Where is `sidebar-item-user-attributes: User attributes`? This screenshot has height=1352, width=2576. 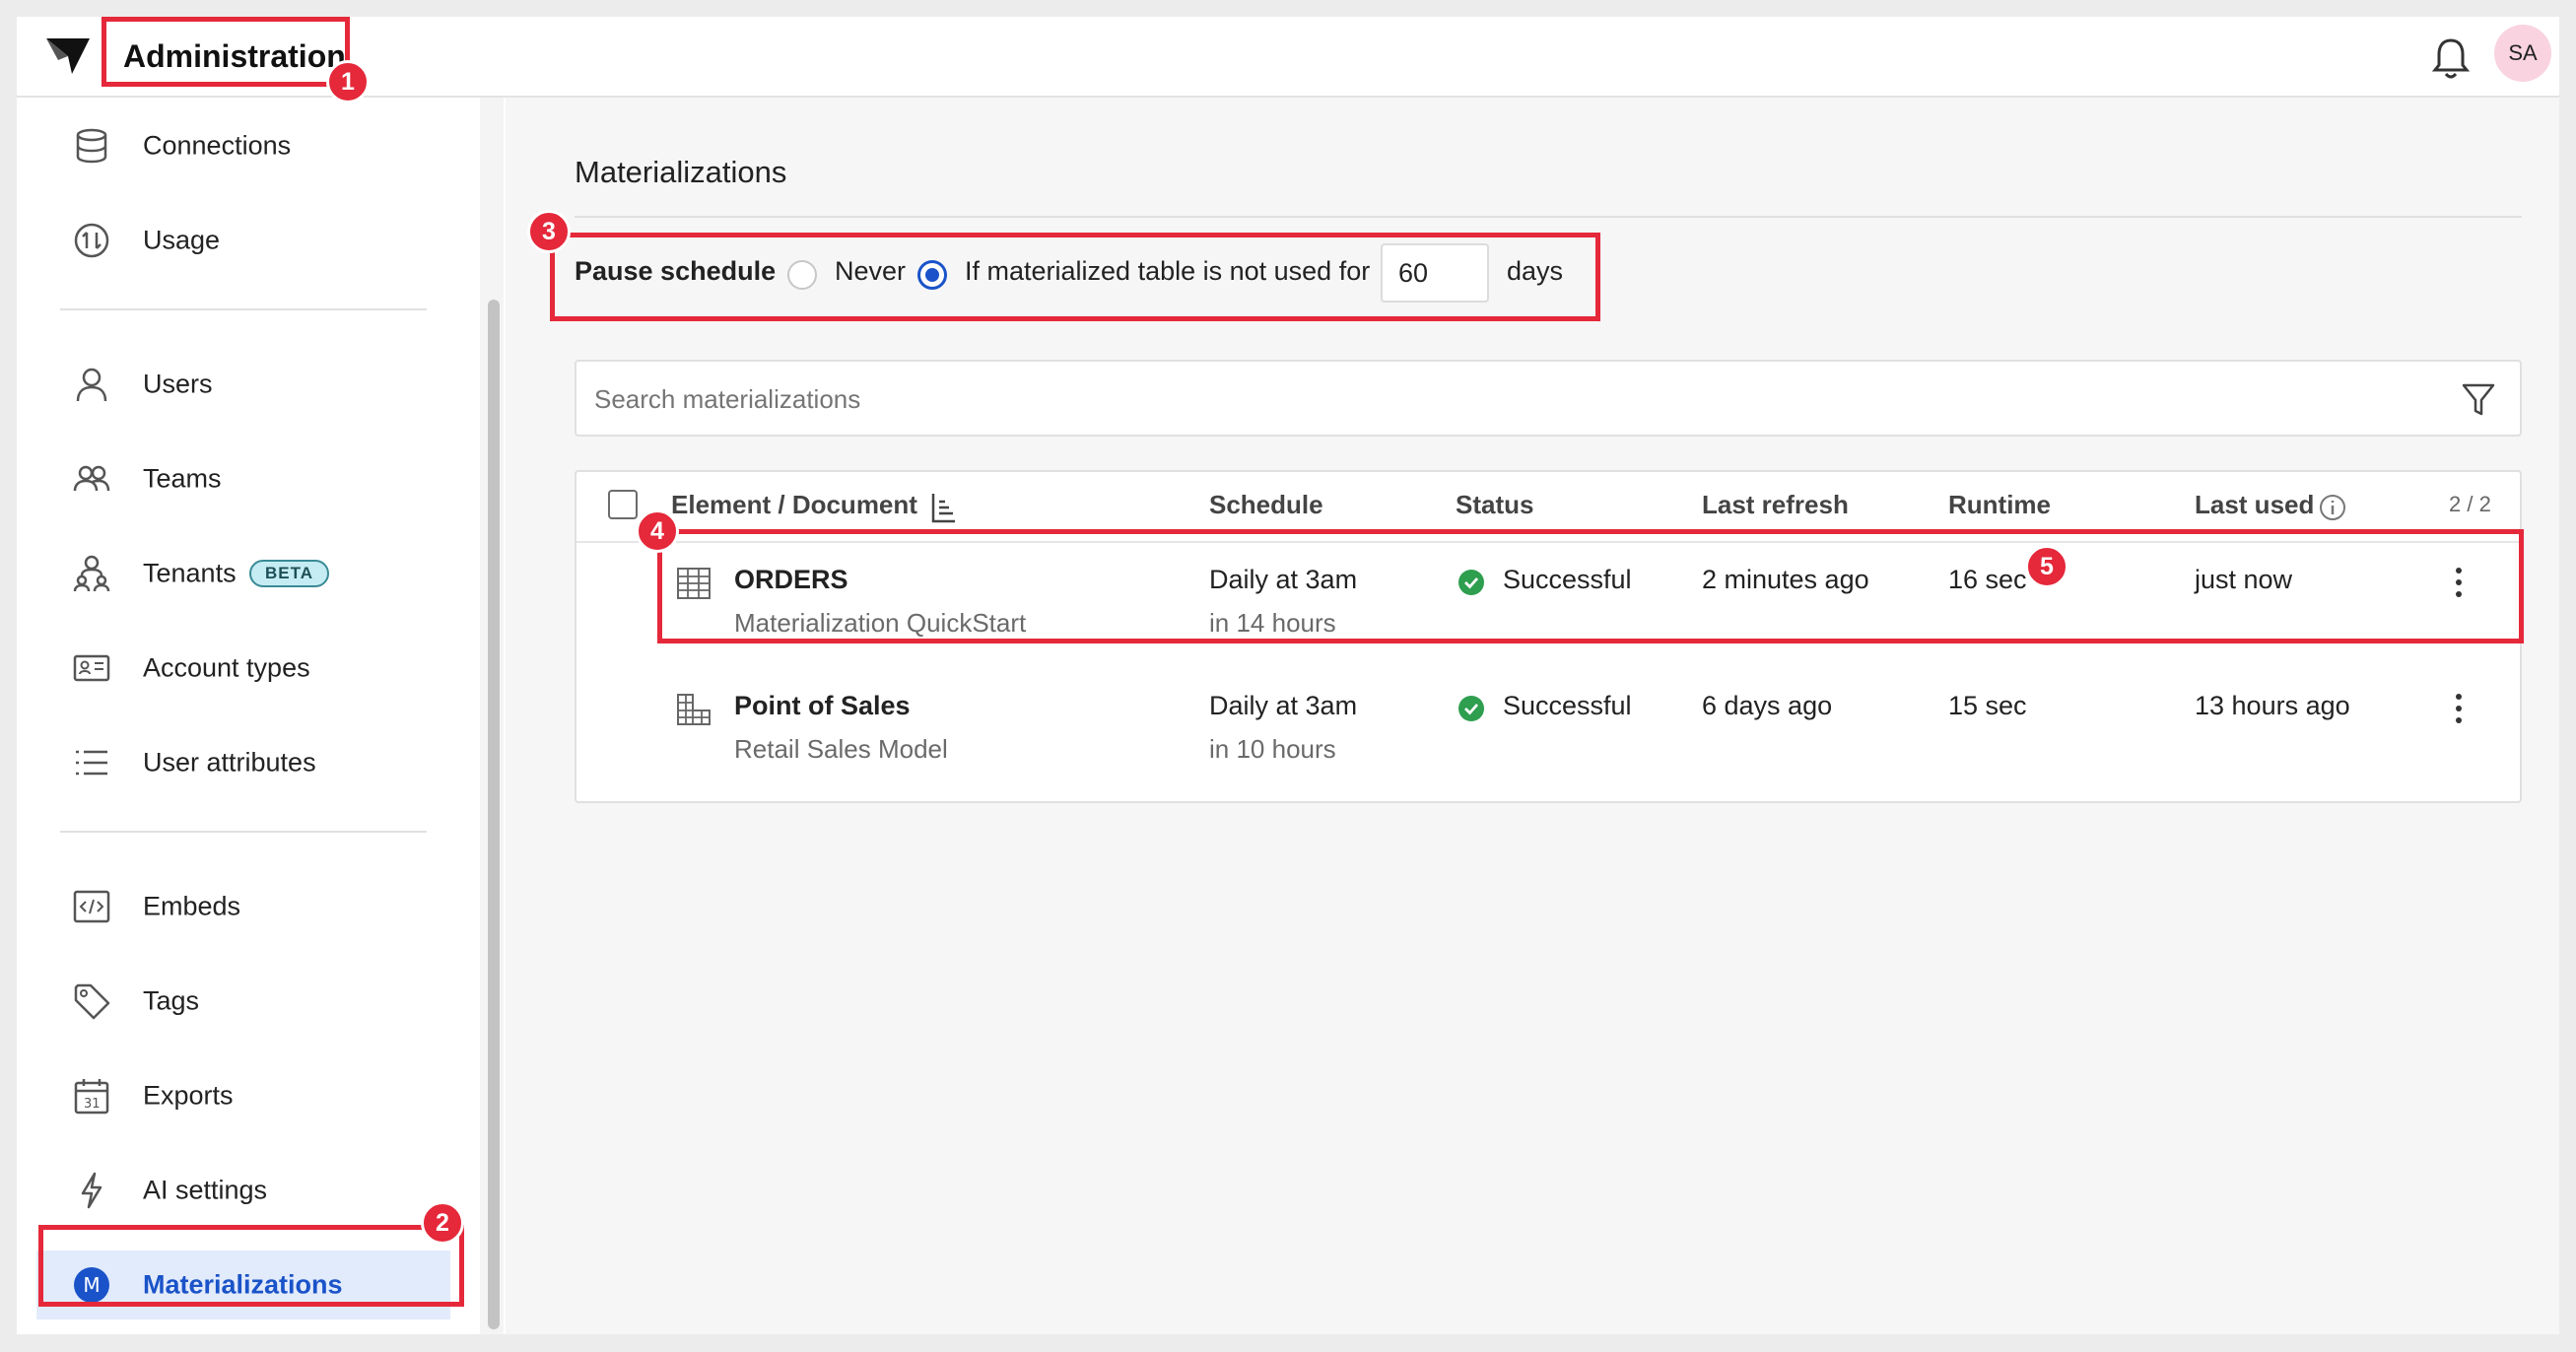 sidebar-item-user-attributes: User attributes is located at coordinates (243, 762).